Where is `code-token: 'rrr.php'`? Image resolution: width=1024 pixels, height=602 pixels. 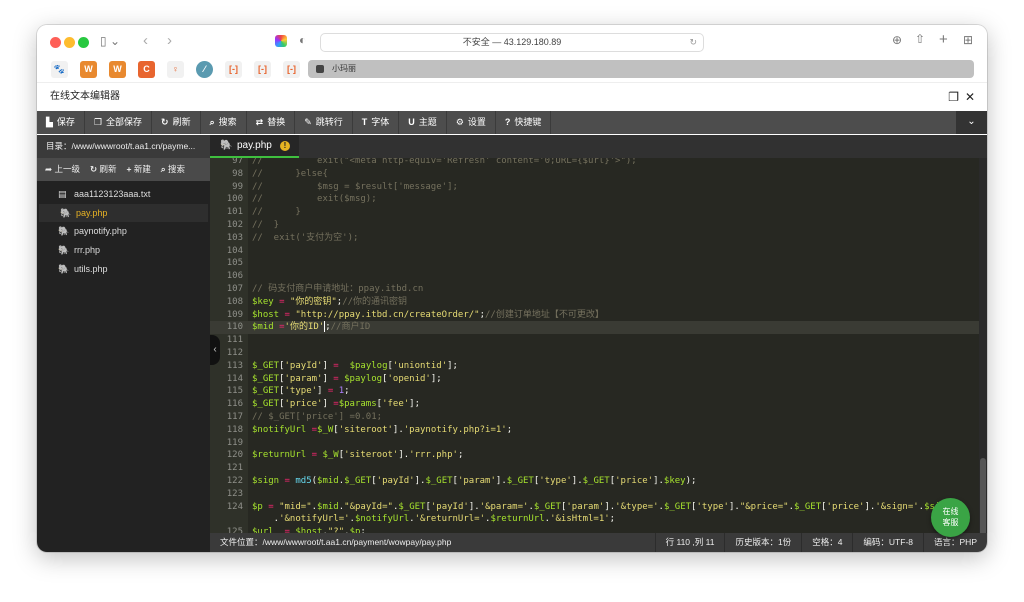 code-token: 'rrr.php' is located at coordinates (433, 455).